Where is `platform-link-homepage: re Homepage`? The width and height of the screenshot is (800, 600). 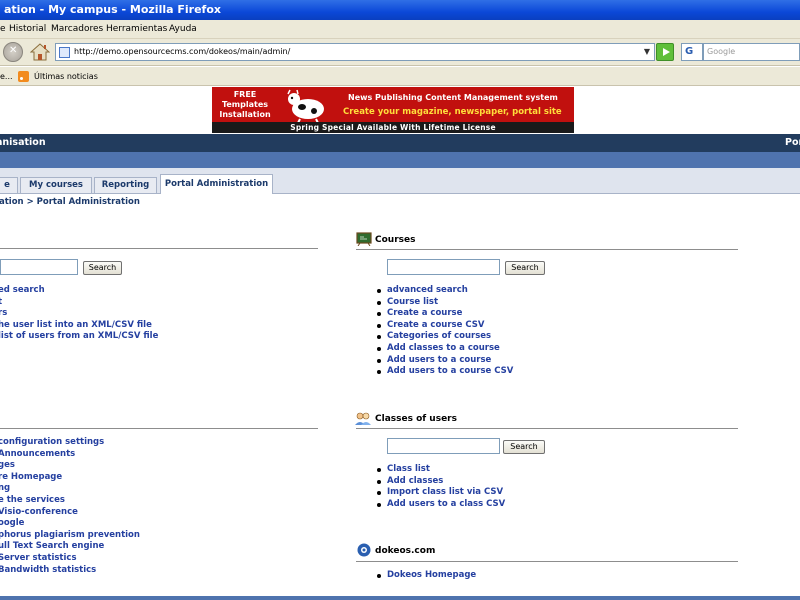
platform-link-homepage: re Homepage is located at coordinates (70, 478).